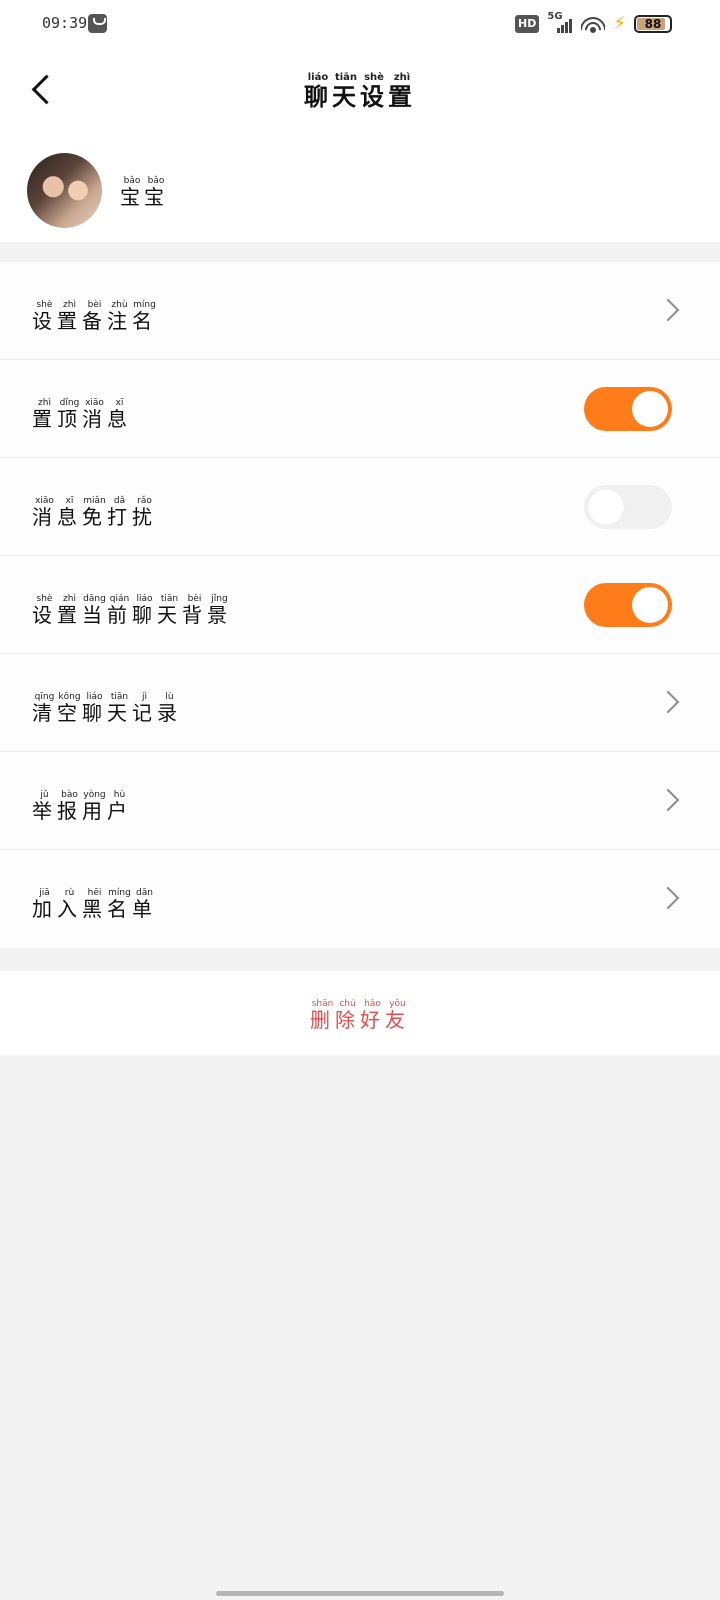  I want to click on battery-percent: 88, so click(653, 24).